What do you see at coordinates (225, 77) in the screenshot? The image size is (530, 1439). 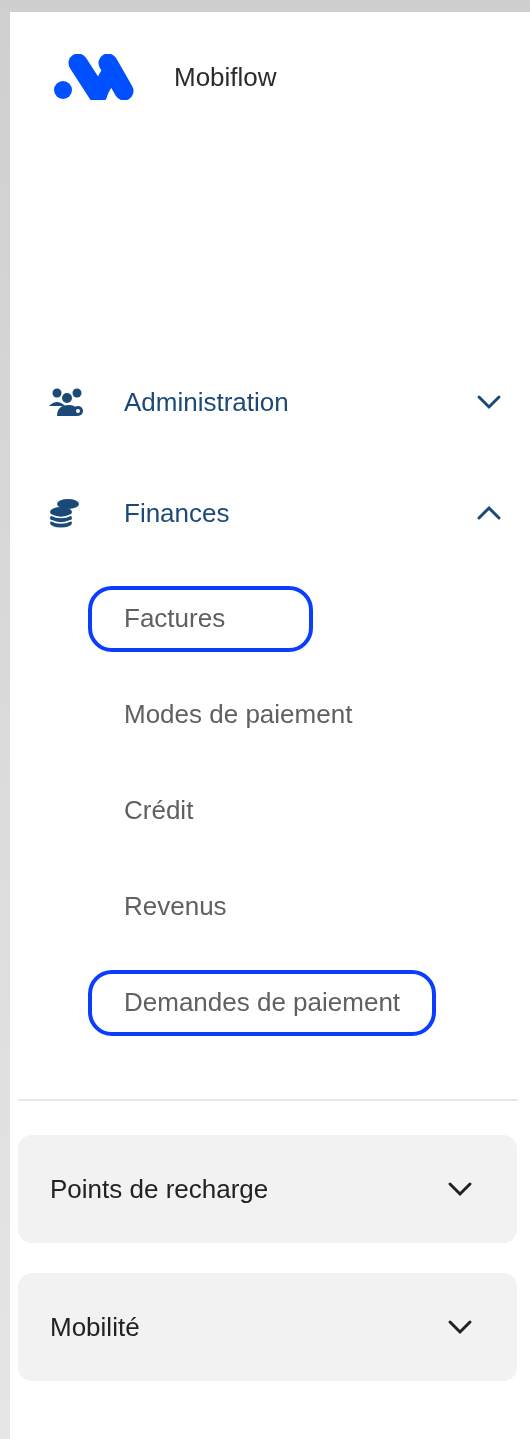 I see `brand-name: Mobiflow` at bounding box center [225, 77].